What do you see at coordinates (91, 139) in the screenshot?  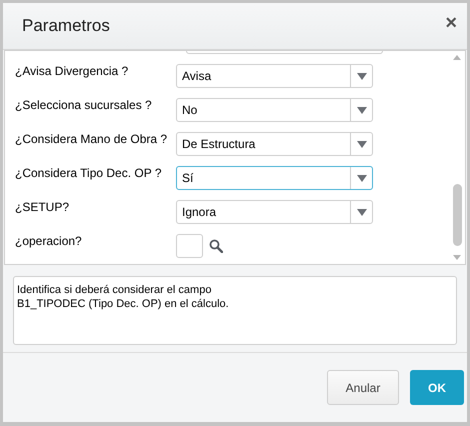 I see `parameter-label: ¿Considera Mano de Obra ?` at bounding box center [91, 139].